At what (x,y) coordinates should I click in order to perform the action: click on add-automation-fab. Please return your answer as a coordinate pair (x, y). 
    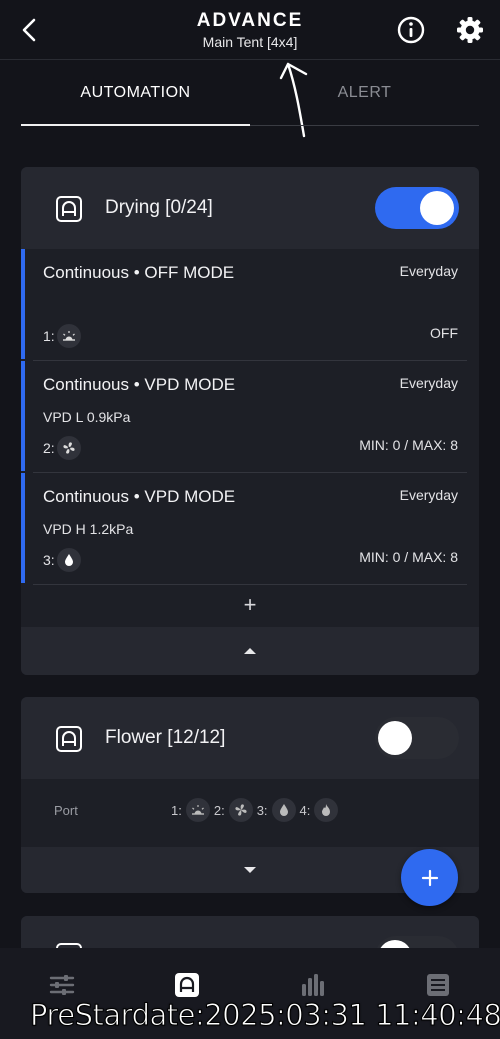
    Looking at the image, I should click on (429, 877).